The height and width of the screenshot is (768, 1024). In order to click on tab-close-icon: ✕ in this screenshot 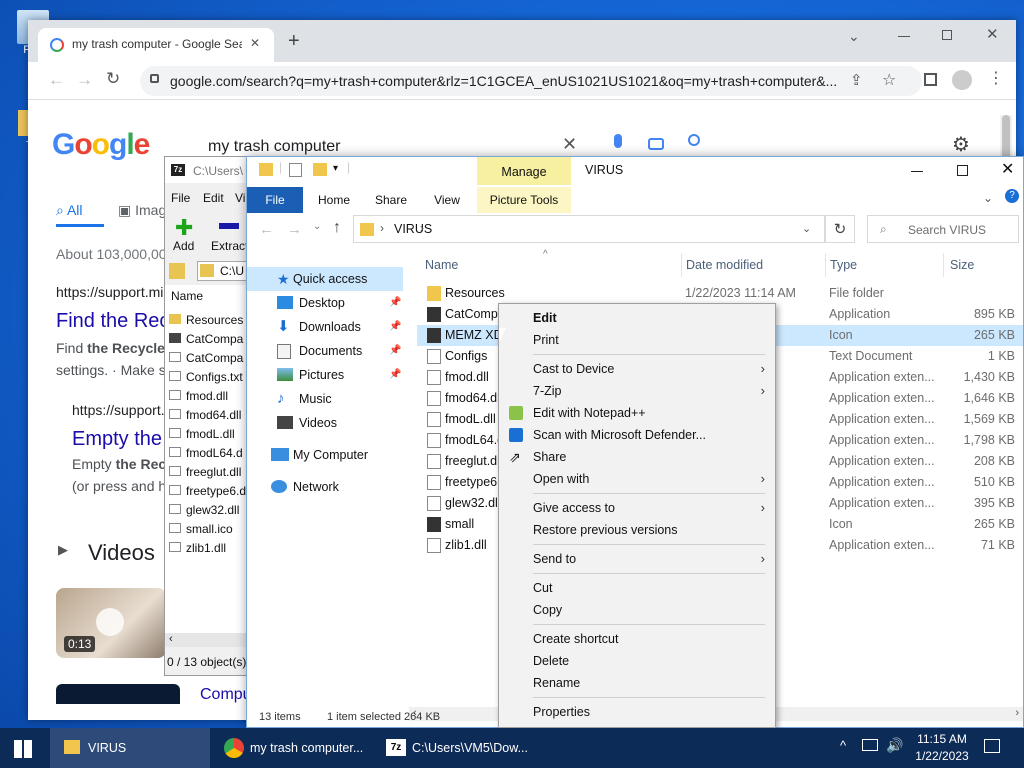, I will do `click(255, 43)`.